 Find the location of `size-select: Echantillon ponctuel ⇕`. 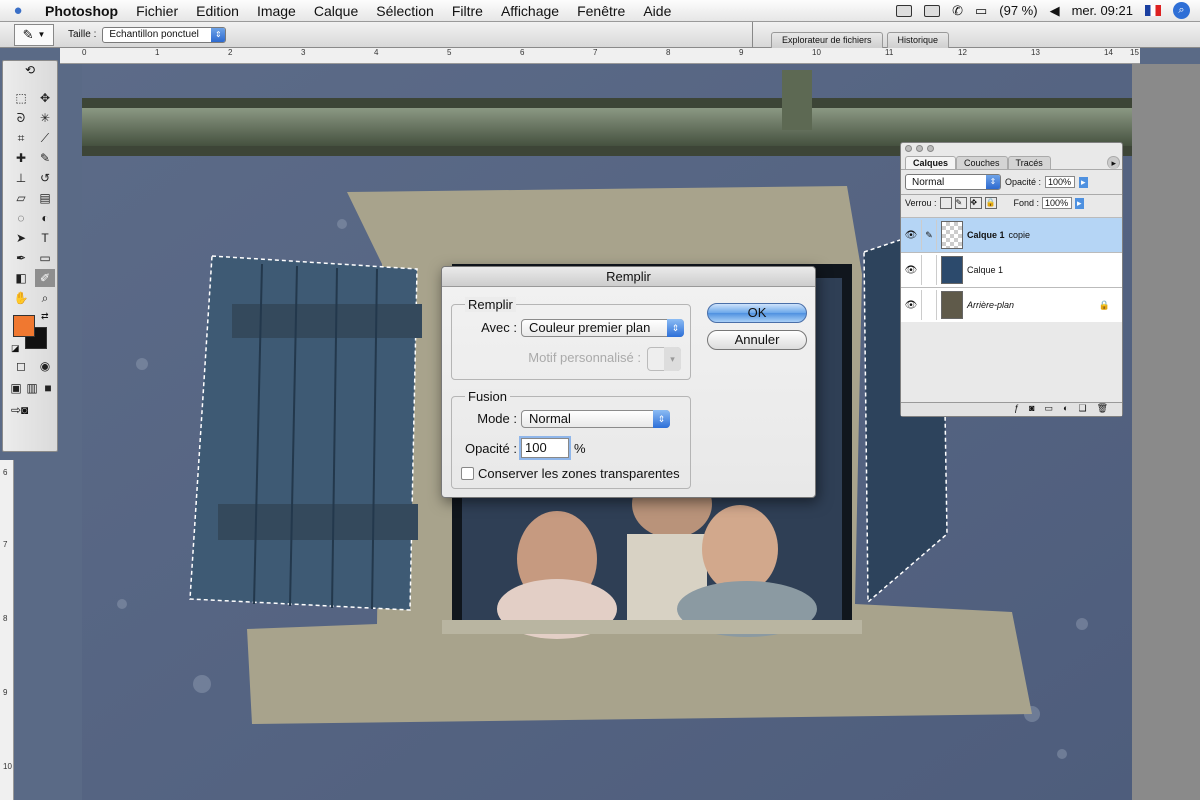

size-select: Echantillon ponctuel ⇕ is located at coordinates (164, 34).